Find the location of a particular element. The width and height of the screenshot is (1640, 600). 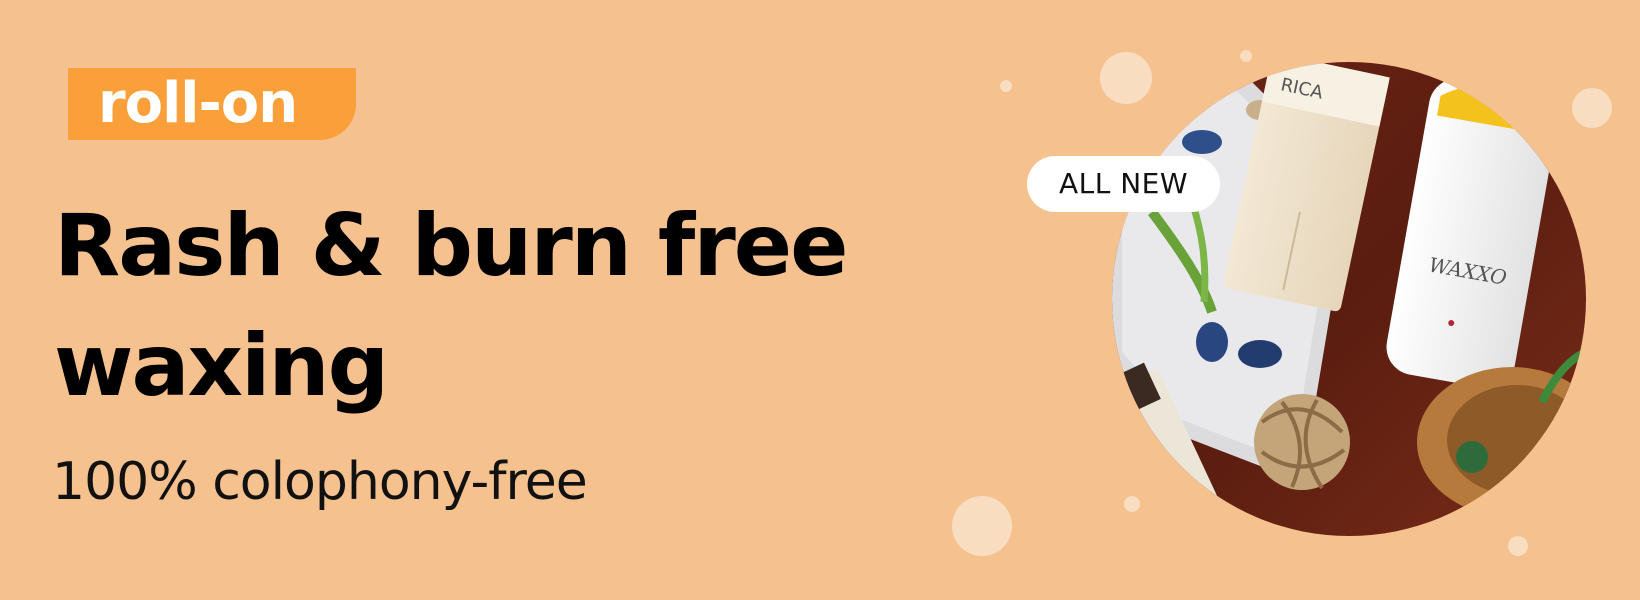

subheadline: 100% colophony-free is located at coordinates (320, 482).